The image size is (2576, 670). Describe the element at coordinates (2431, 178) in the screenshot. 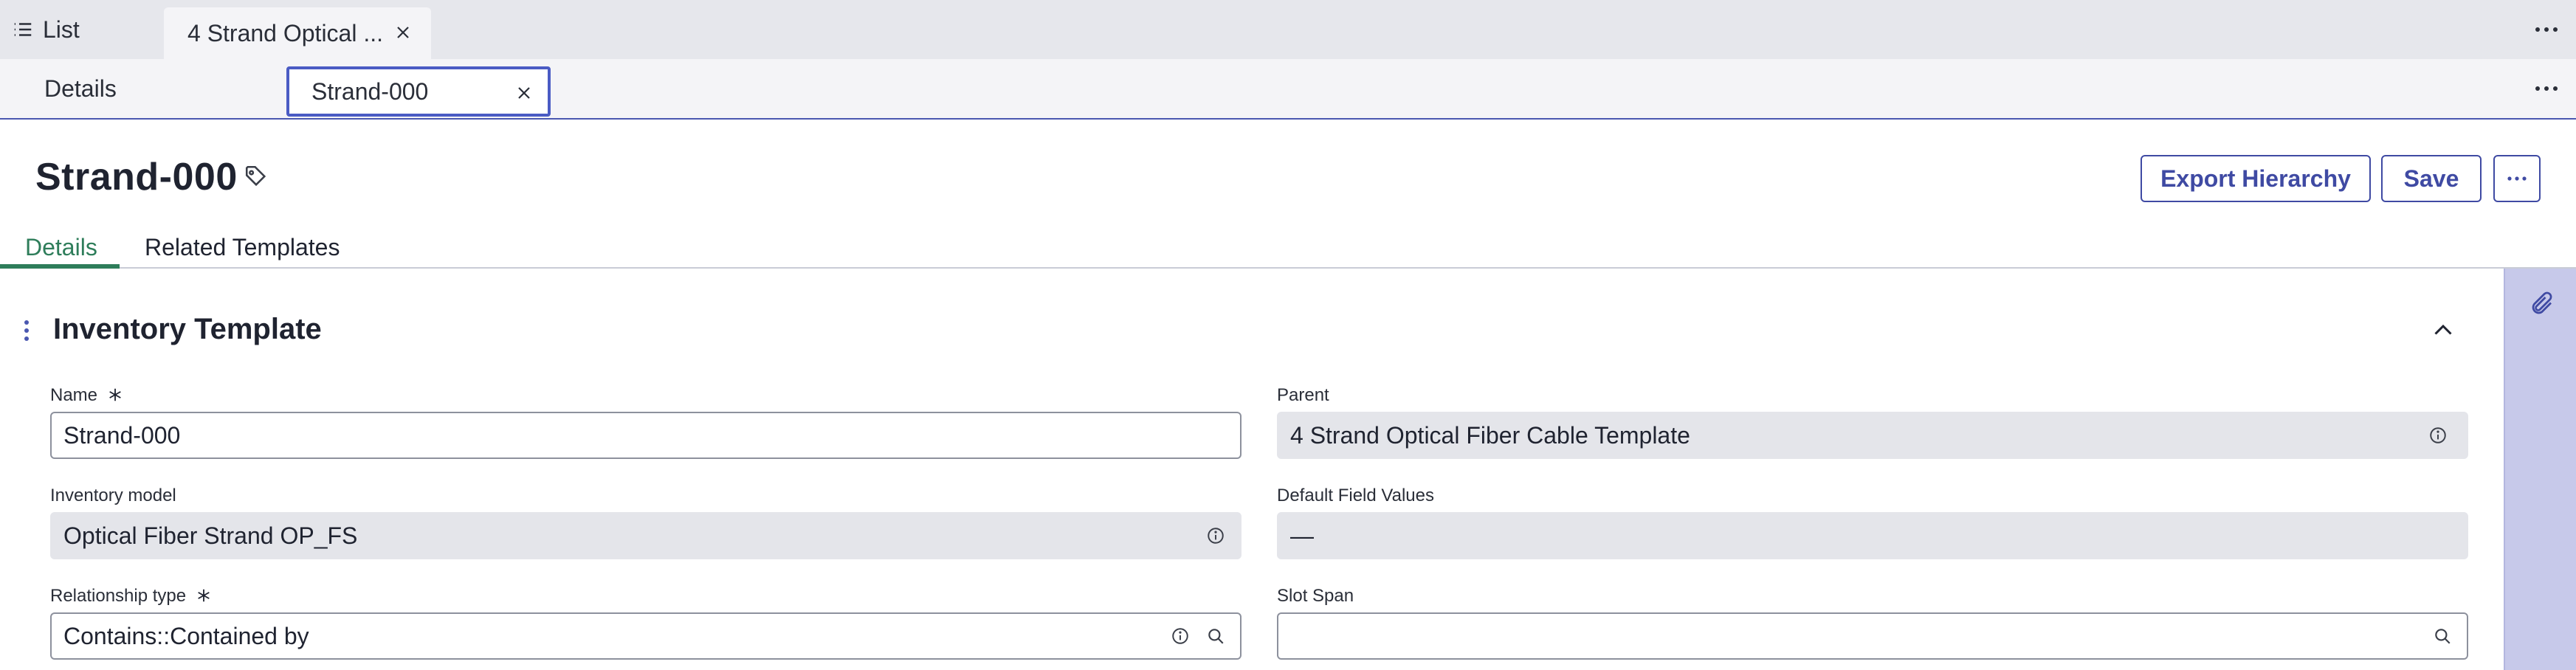

I see `save-button: Save` at that location.